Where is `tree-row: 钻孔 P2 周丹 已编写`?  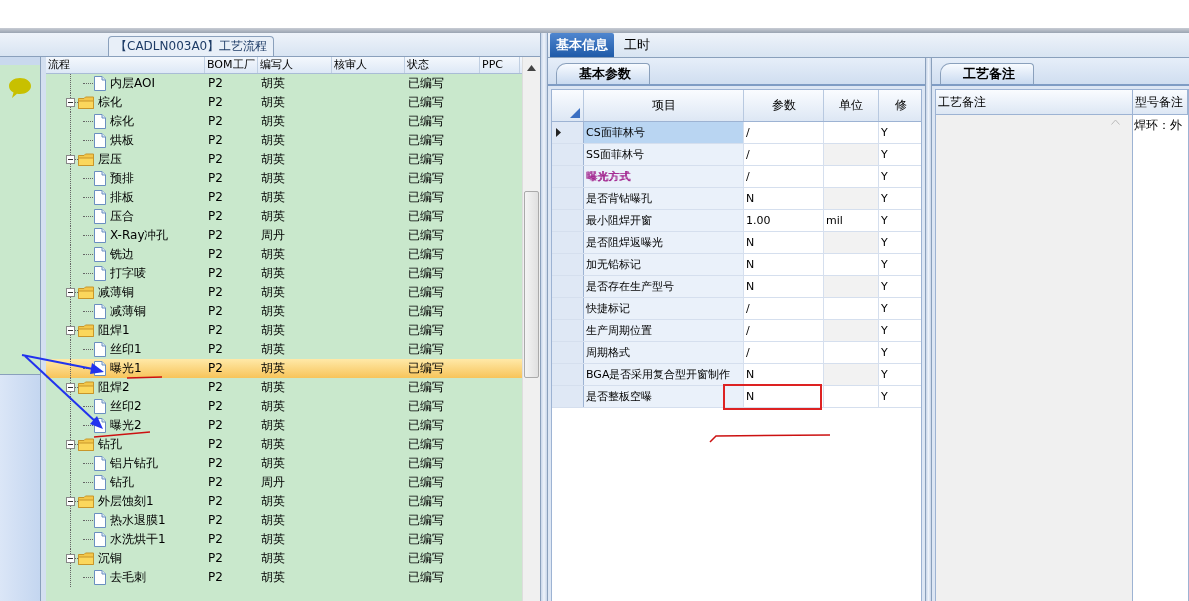 tree-row: 钻孔 P2 周丹 已编写 is located at coordinates (284, 482).